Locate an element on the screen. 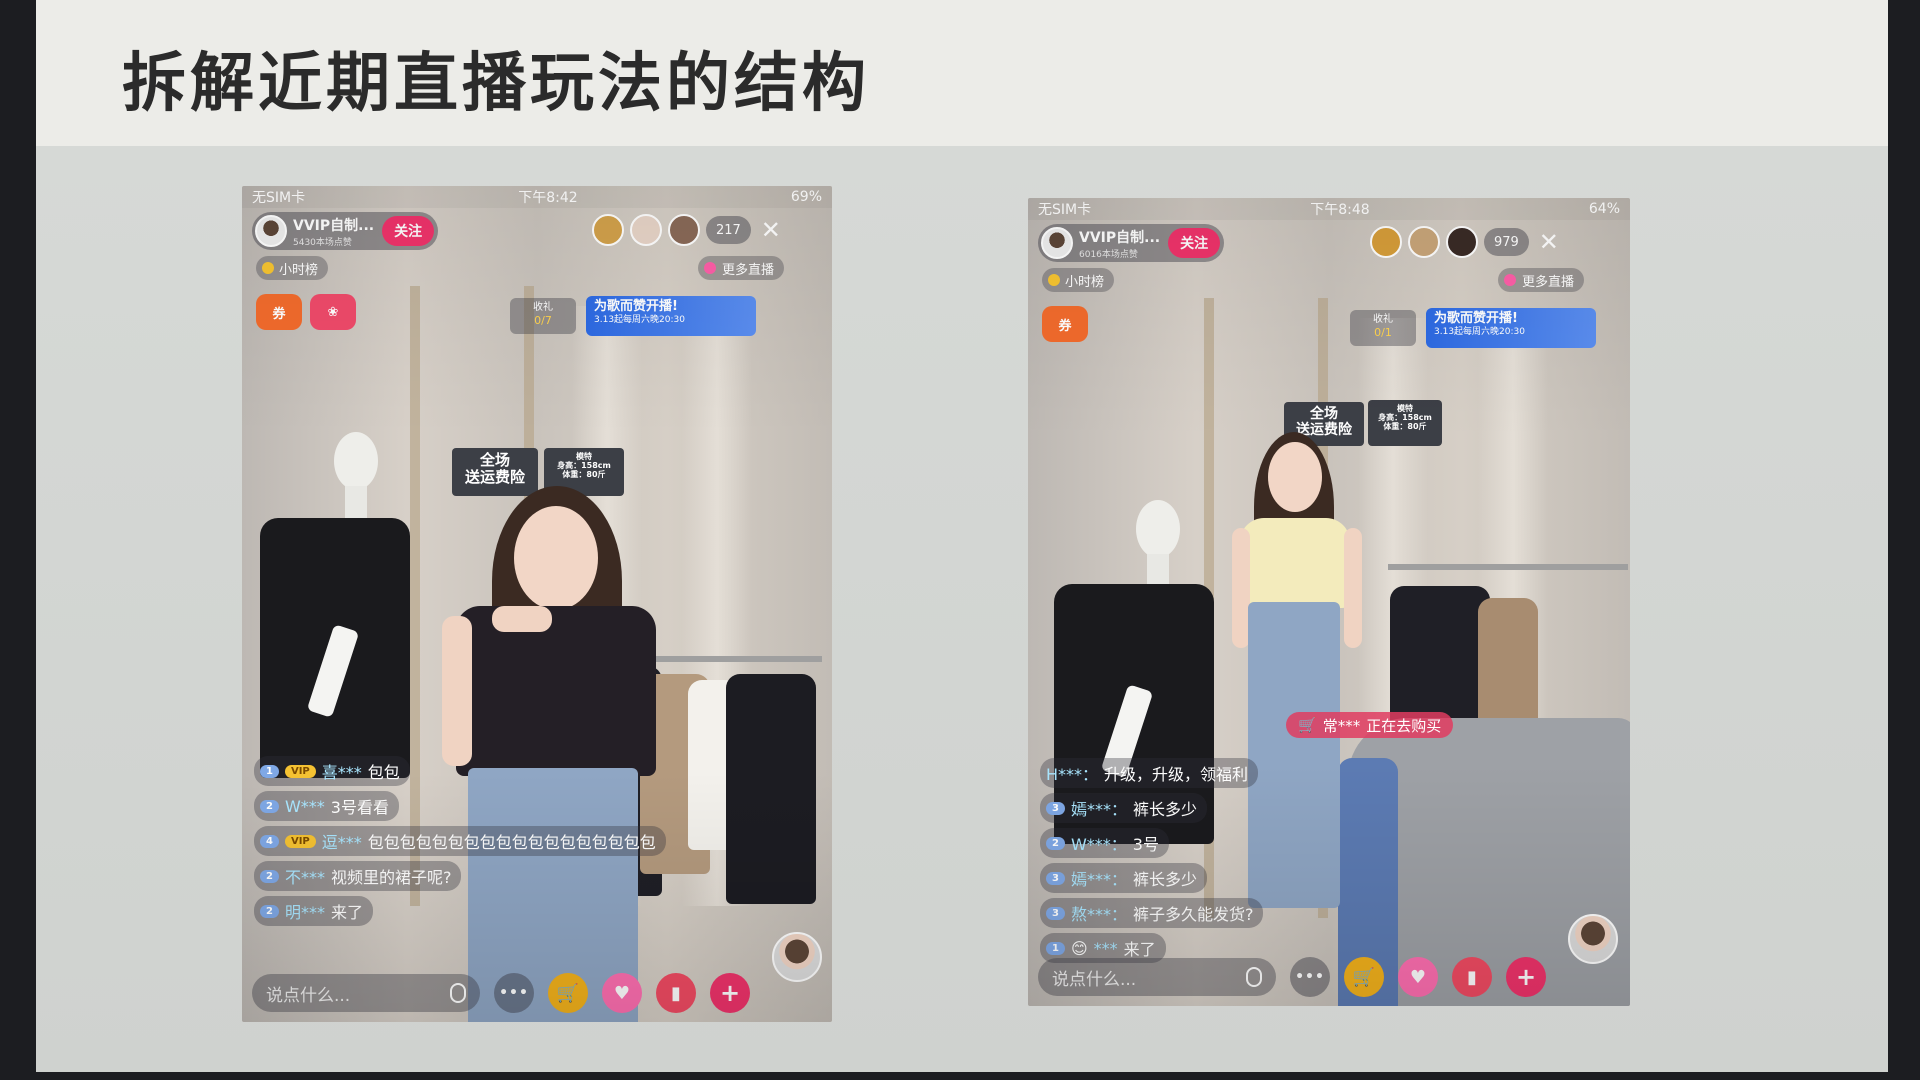 The width and height of the screenshot is (1920, 1080). chat-username: 不*** is located at coordinates (305, 876).